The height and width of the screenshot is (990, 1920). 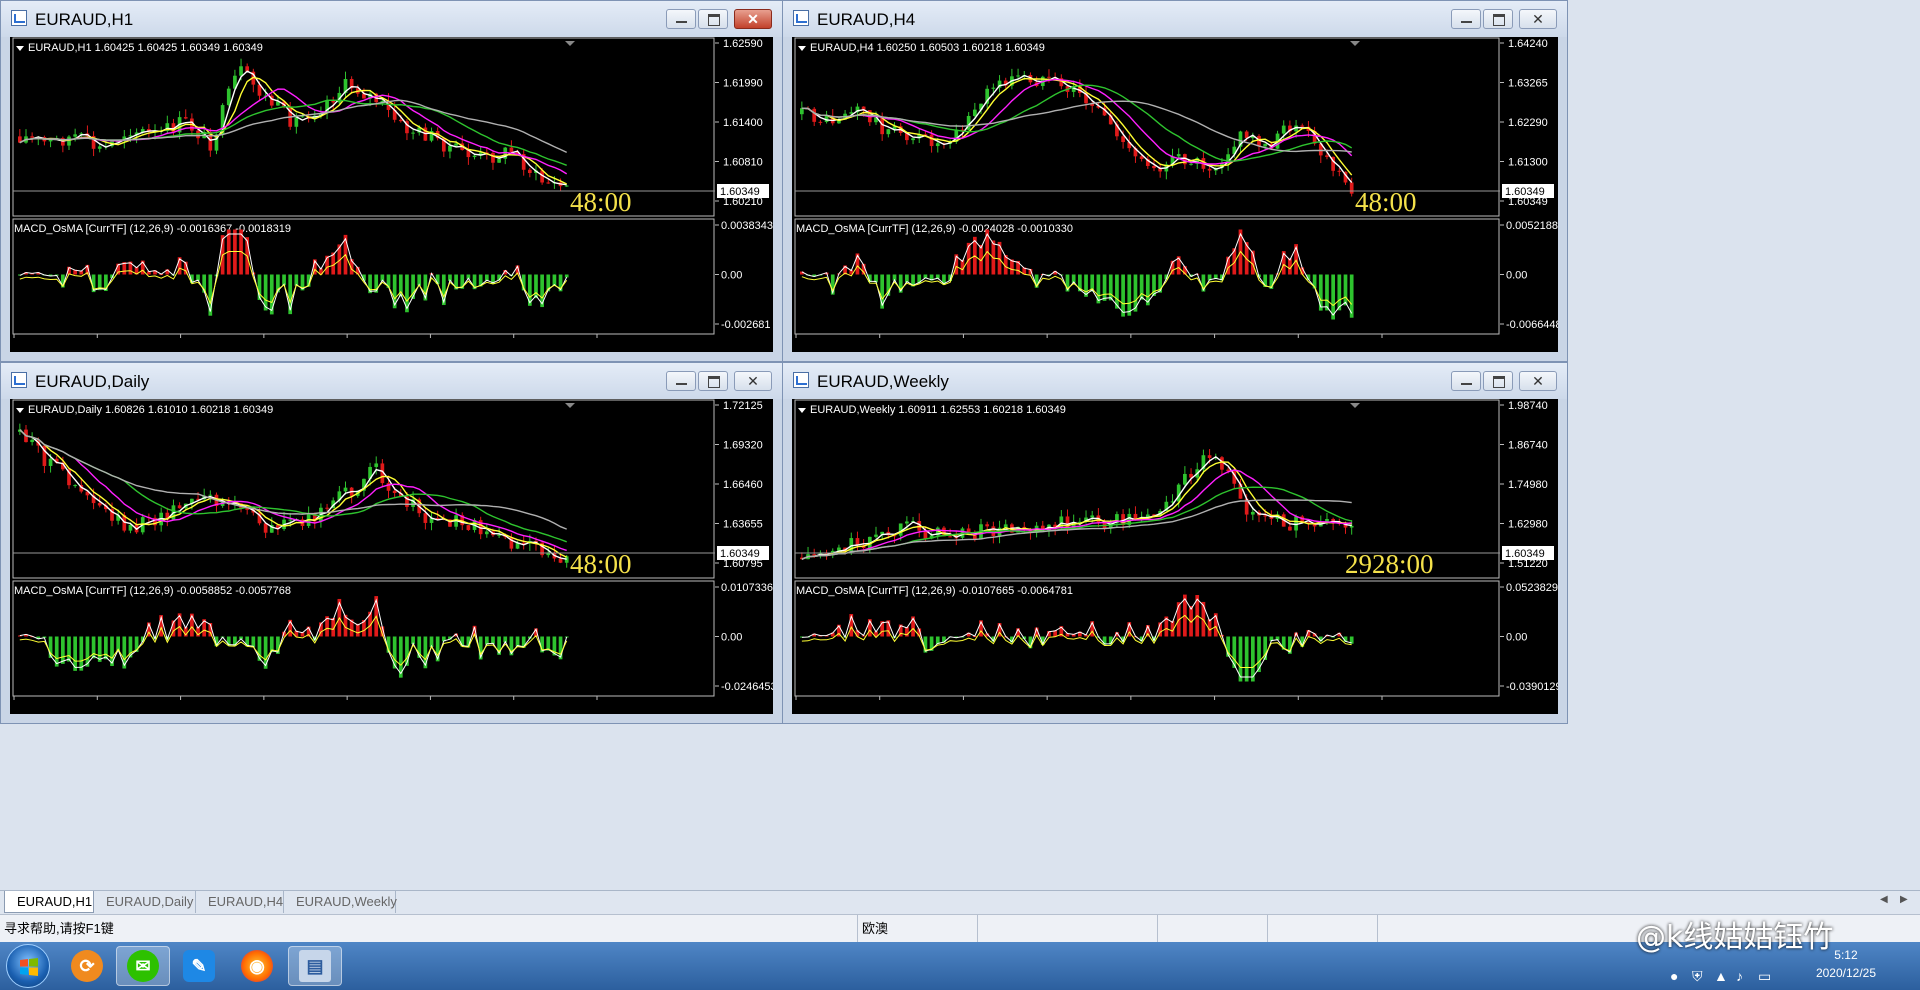 What do you see at coordinates (293, 131) in the screenshot?
I see `ma-magenta-line` at bounding box center [293, 131].